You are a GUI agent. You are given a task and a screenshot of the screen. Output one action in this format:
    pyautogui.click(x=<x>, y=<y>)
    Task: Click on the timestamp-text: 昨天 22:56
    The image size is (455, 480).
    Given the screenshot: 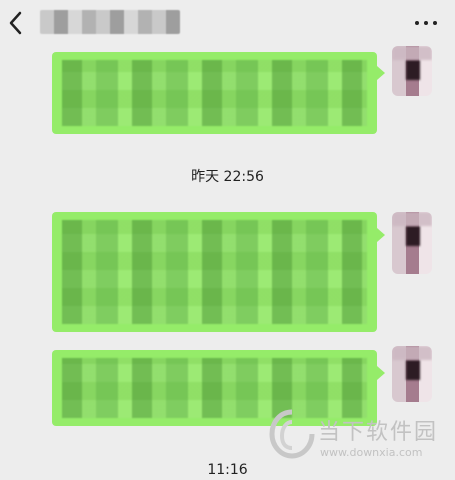 What is the action you would take?
    pyautogui.click(x=227, y=177)
    